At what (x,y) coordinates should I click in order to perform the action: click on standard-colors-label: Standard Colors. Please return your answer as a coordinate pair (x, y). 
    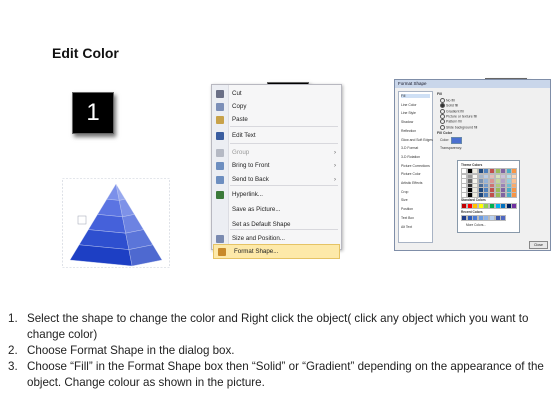
    Looking at the image, I should click on (473, 200).